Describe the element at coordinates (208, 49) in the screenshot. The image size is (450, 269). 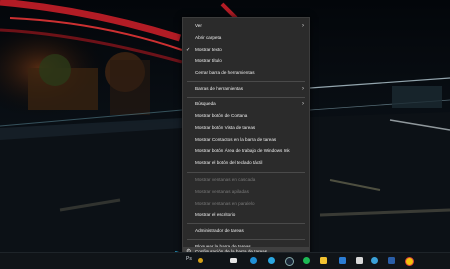
I see `menu-item-label: Mostrar texto` at that location.